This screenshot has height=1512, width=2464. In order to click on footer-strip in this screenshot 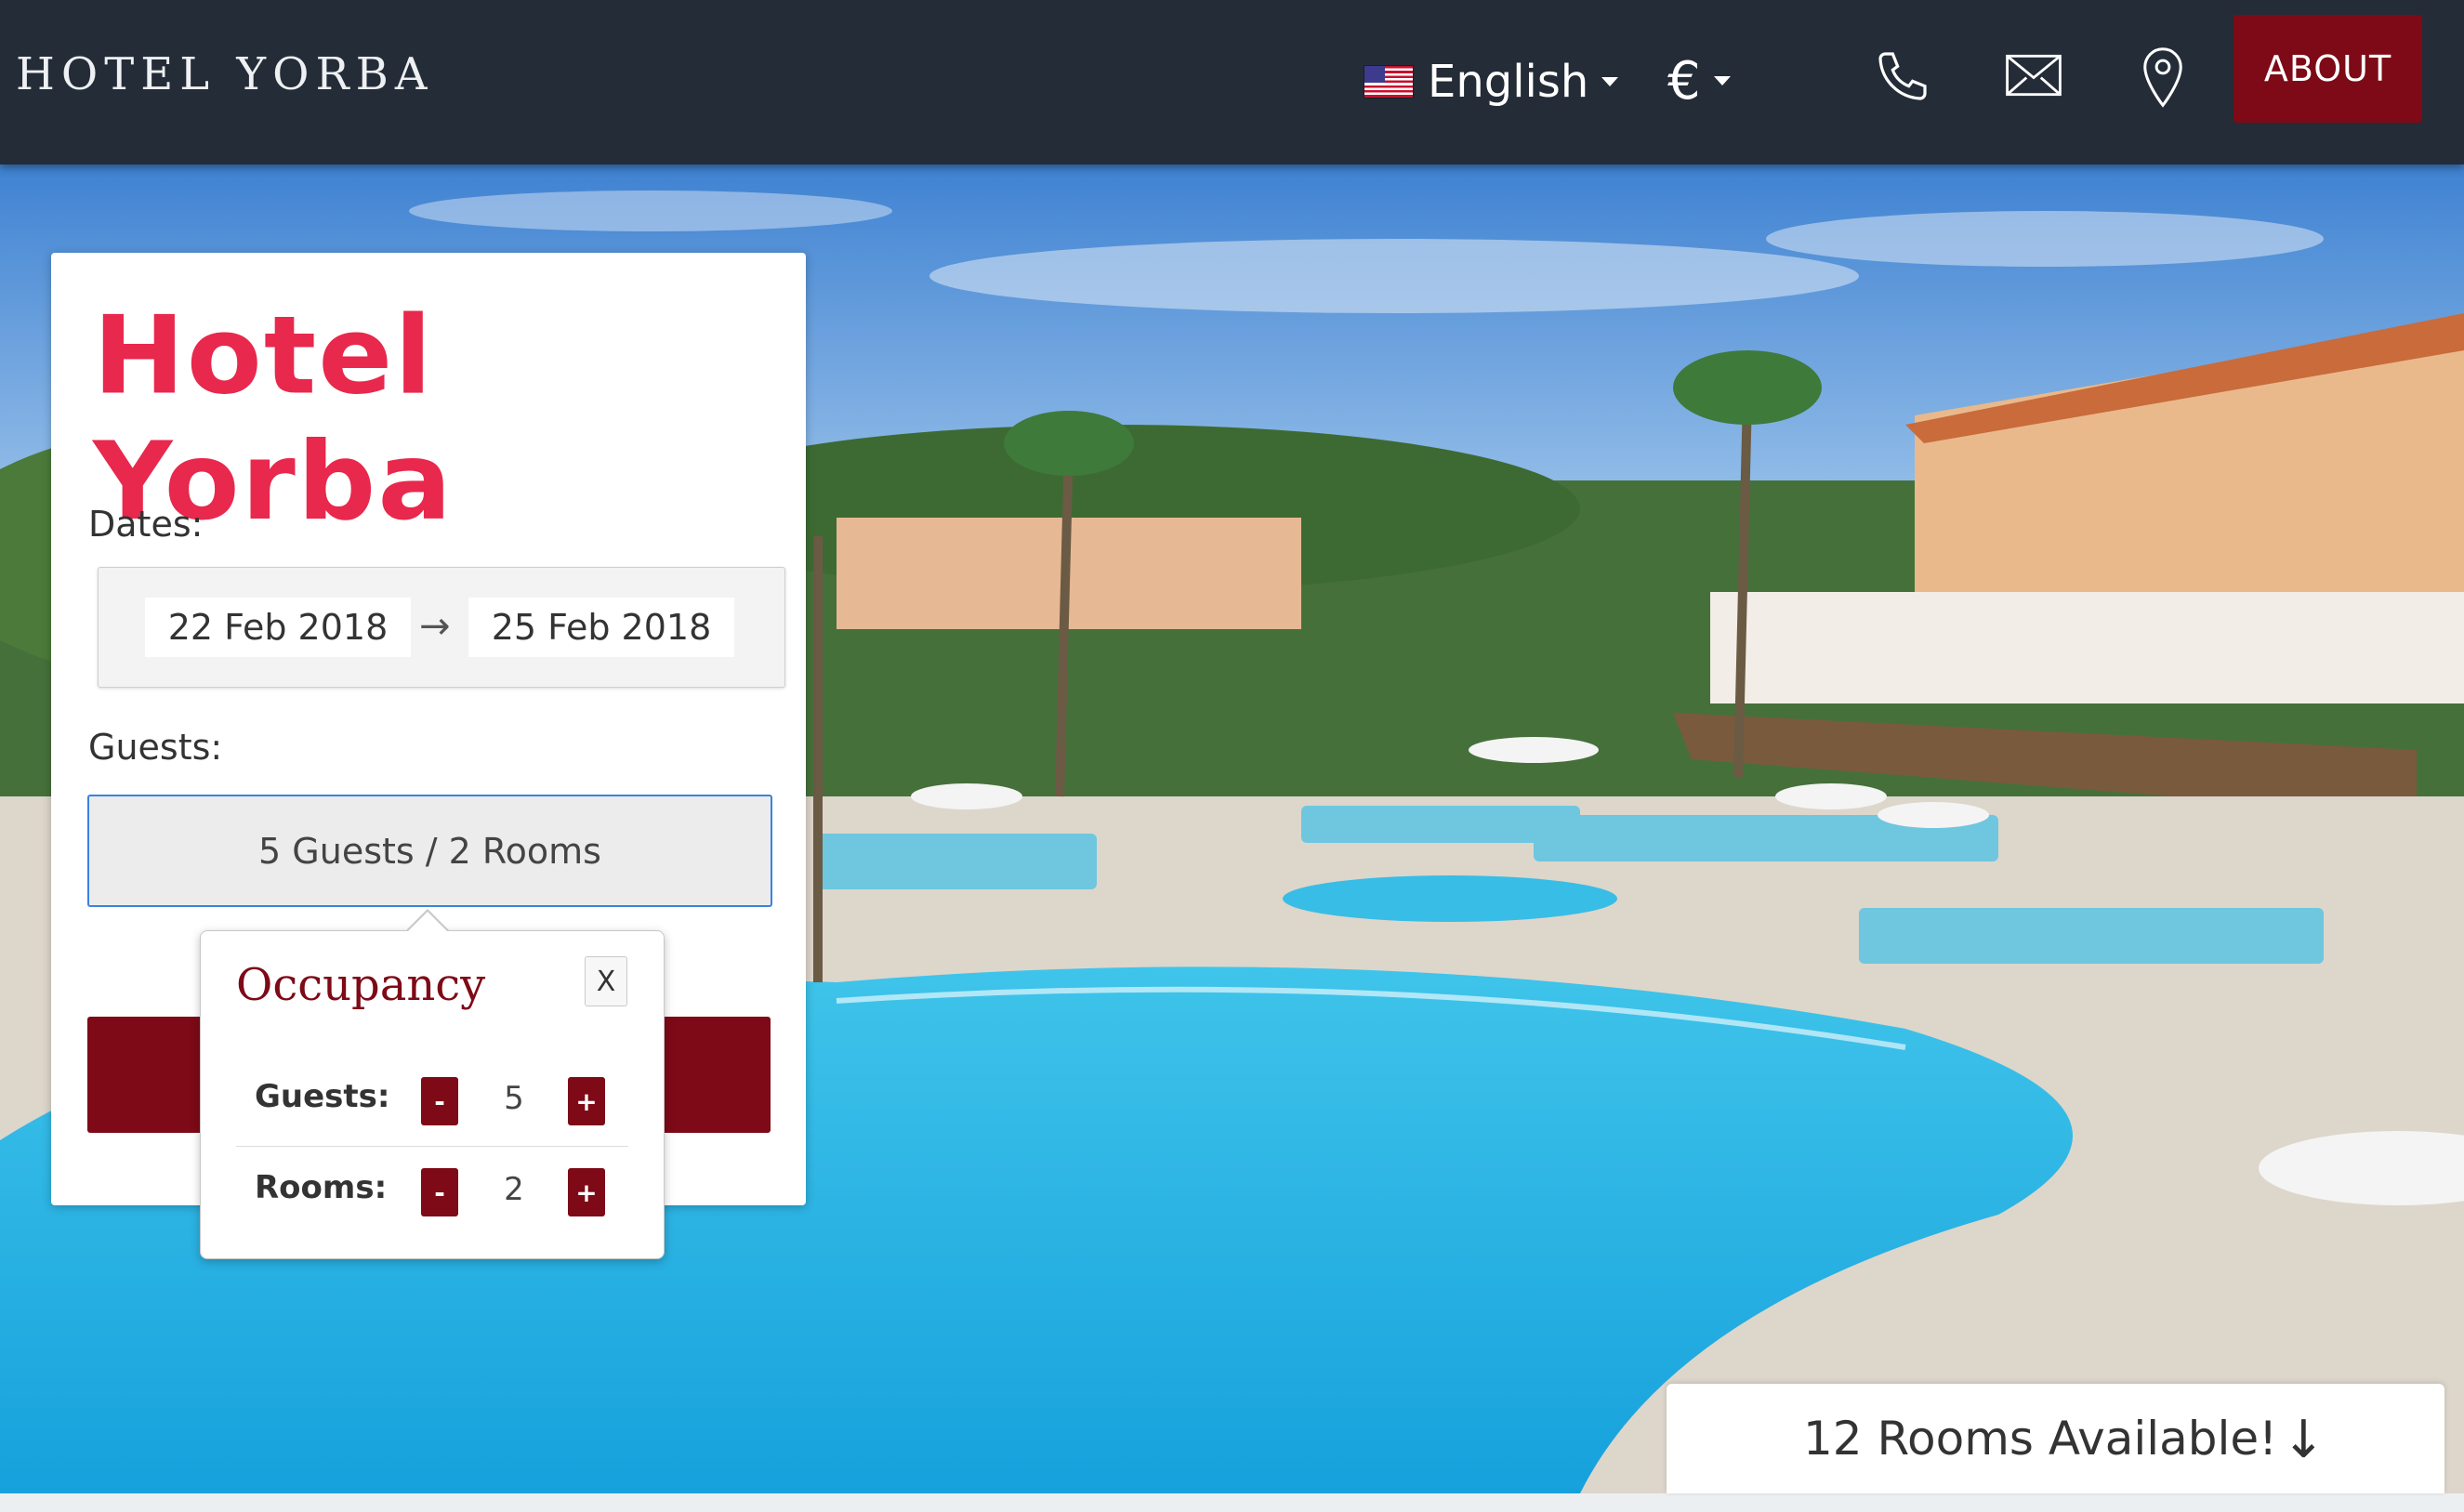, I will do `click(1232, 1502)`.